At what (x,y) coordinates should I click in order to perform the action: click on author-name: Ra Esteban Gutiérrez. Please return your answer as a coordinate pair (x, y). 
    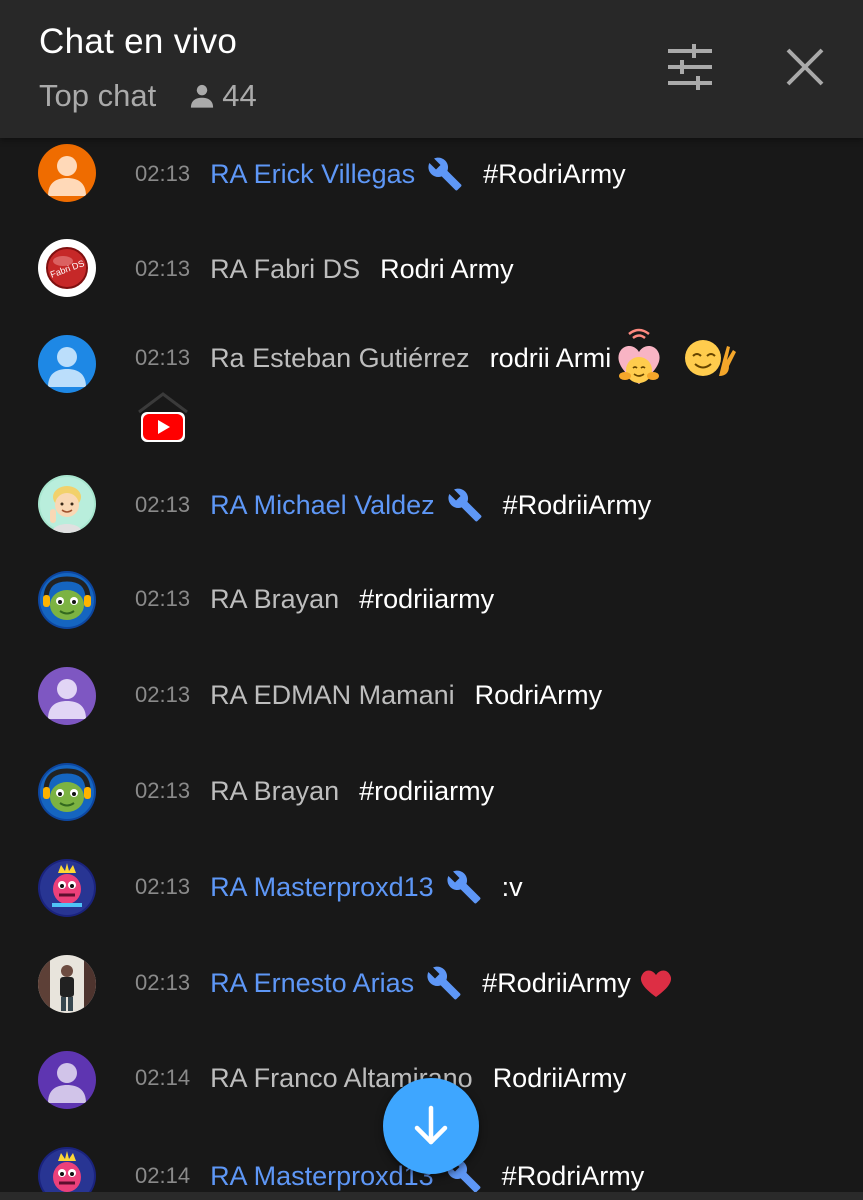
    Looking at the image, I should click on (340, 358).